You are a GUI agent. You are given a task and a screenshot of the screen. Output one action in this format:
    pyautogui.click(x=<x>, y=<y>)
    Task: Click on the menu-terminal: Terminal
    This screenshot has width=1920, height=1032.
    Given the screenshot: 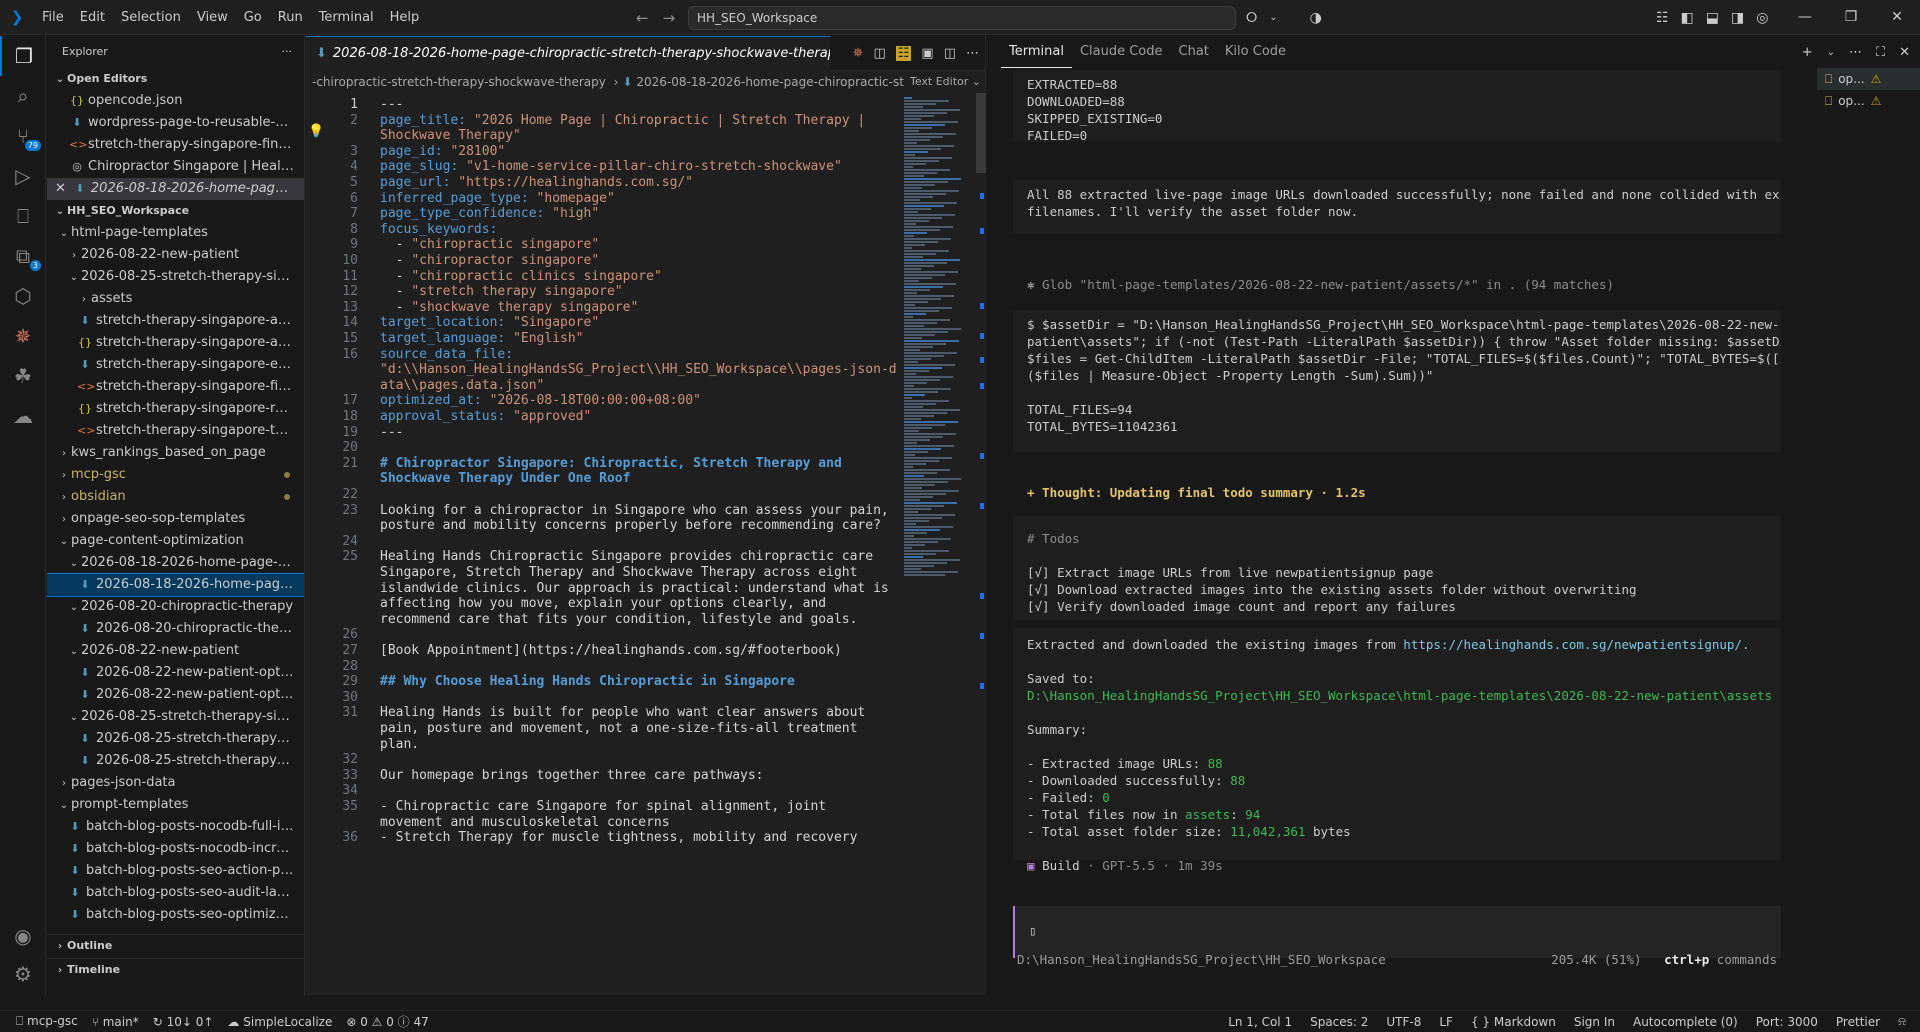 What is the action you would take?
    pyautogui.click(x=346, y=17)
    